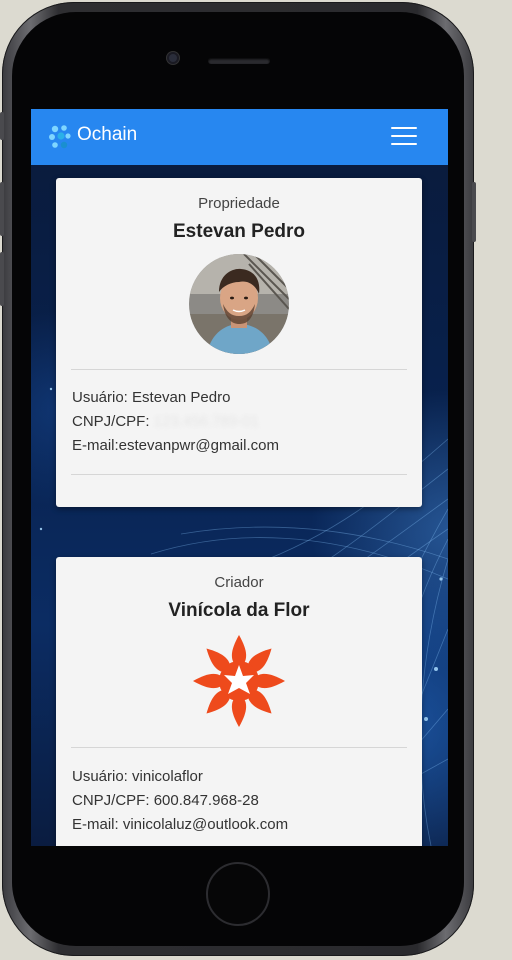 This screenshot has height=960, width=512. Describe the element at coordinates (239, 61) in the screenshot. I see `earpiece-speaker` at that location.